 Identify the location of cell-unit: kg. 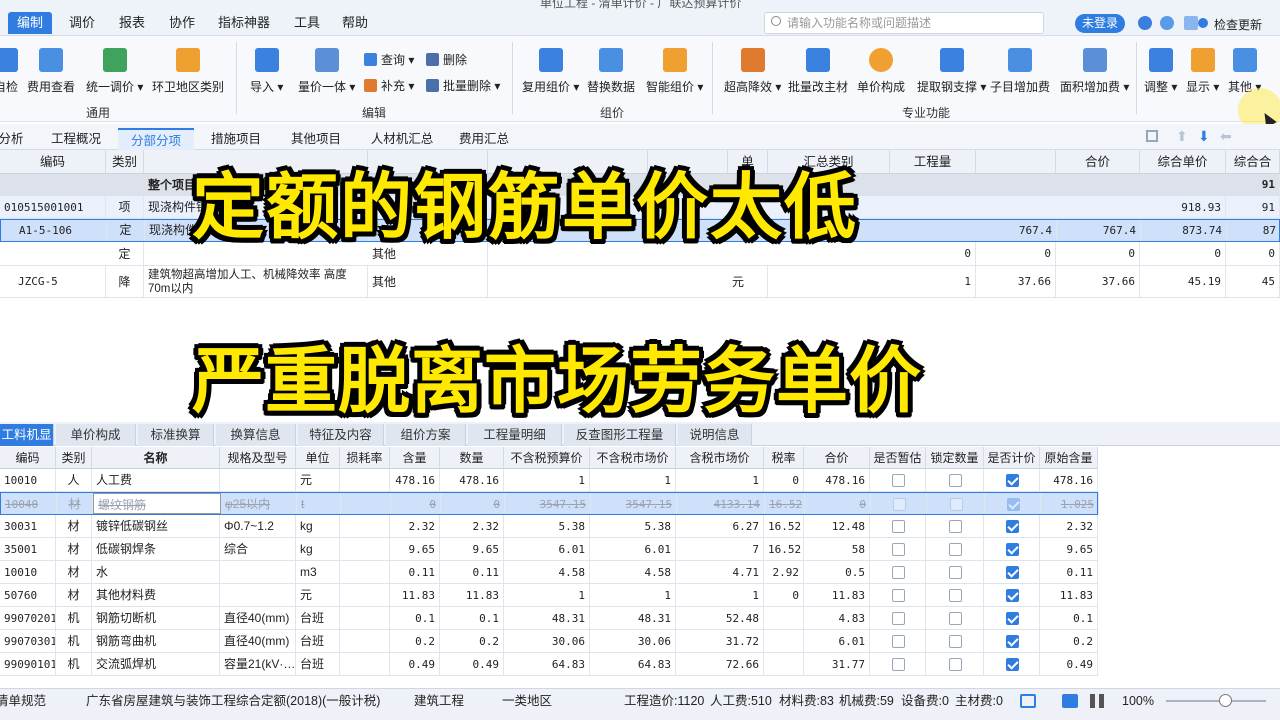
(318, 549).